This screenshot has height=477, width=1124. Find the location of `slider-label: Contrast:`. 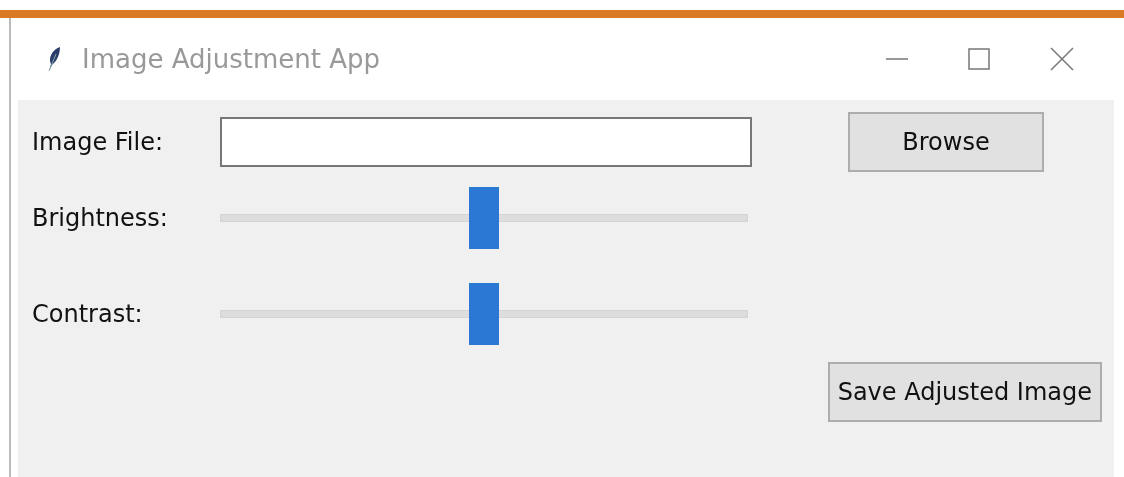

slider-label: Contrast: is located at coordinates (88, 314).